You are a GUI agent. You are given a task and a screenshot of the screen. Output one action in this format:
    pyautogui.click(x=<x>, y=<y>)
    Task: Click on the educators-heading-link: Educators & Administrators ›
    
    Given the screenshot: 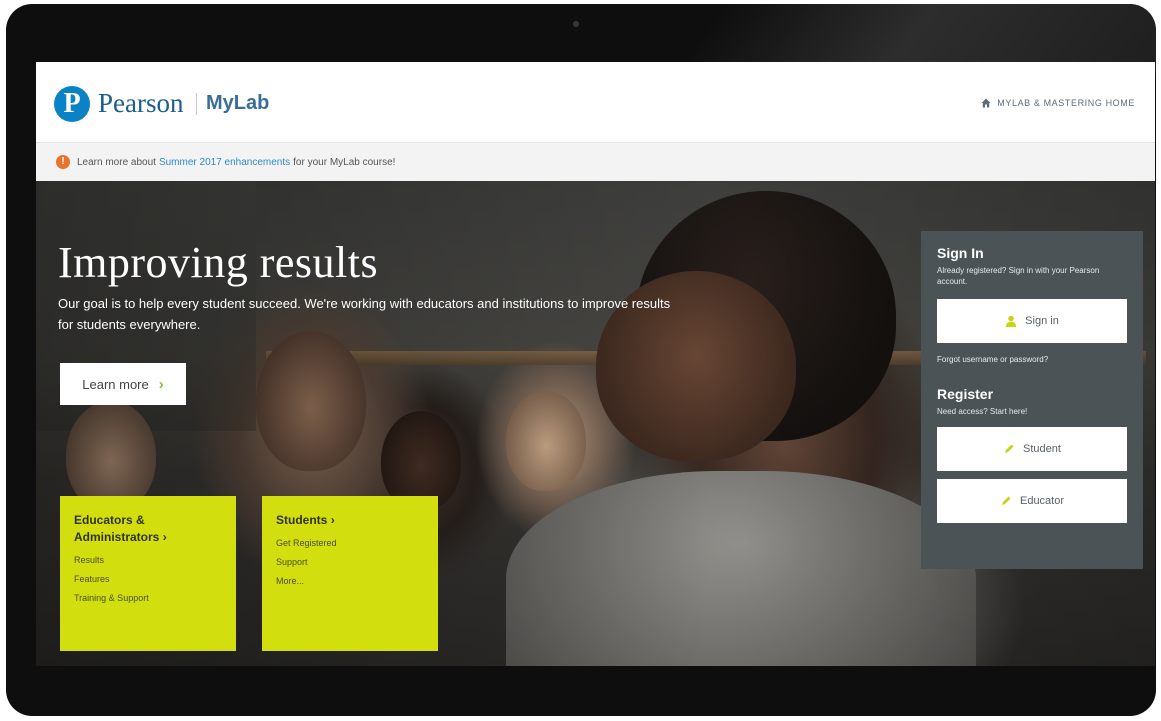 What is the action you would take?
    pyautogui.click(x=148, y=529)
    